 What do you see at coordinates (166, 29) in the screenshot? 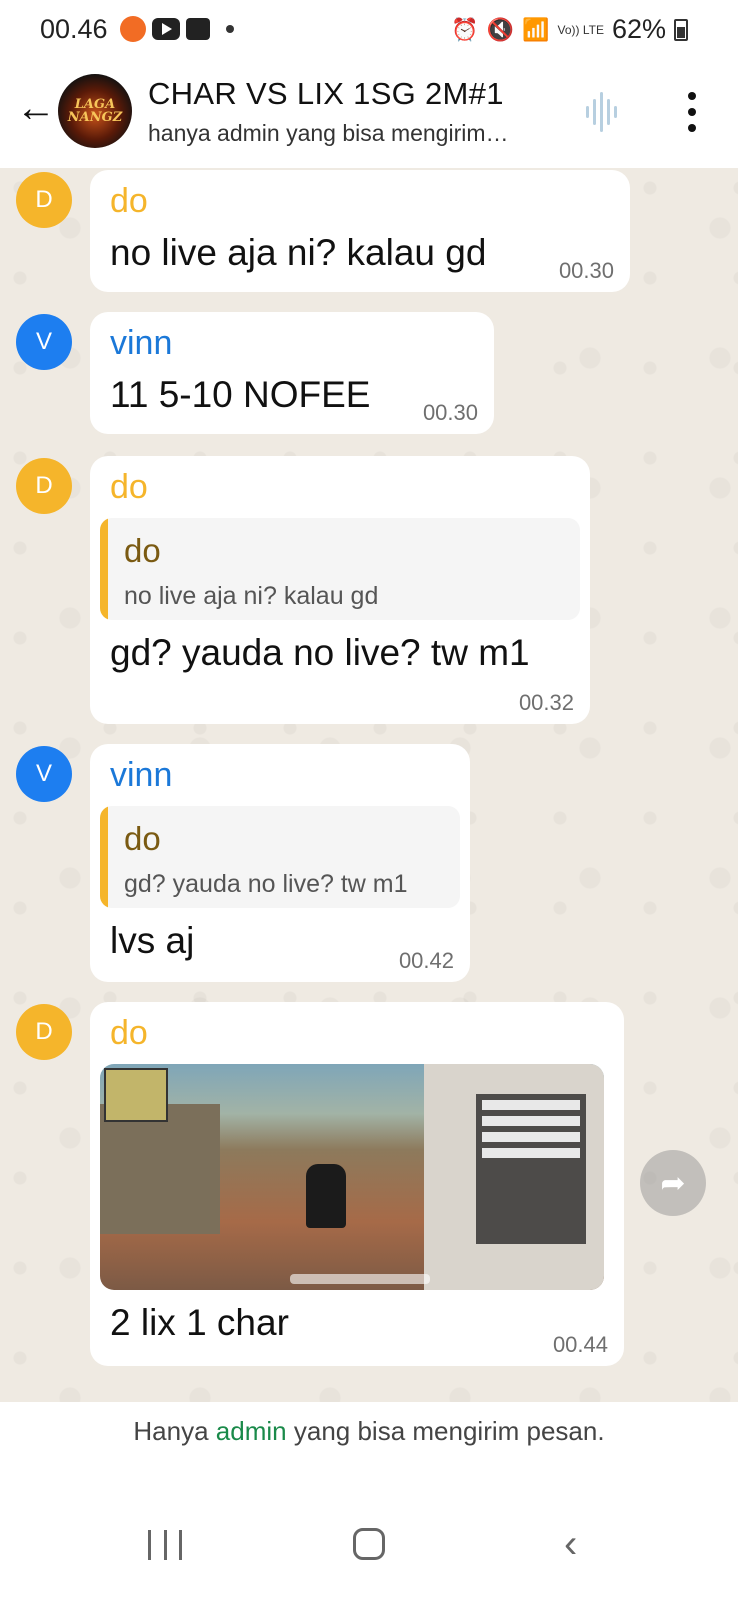
I see `youtube-icon` at bounding box center [166, 29].